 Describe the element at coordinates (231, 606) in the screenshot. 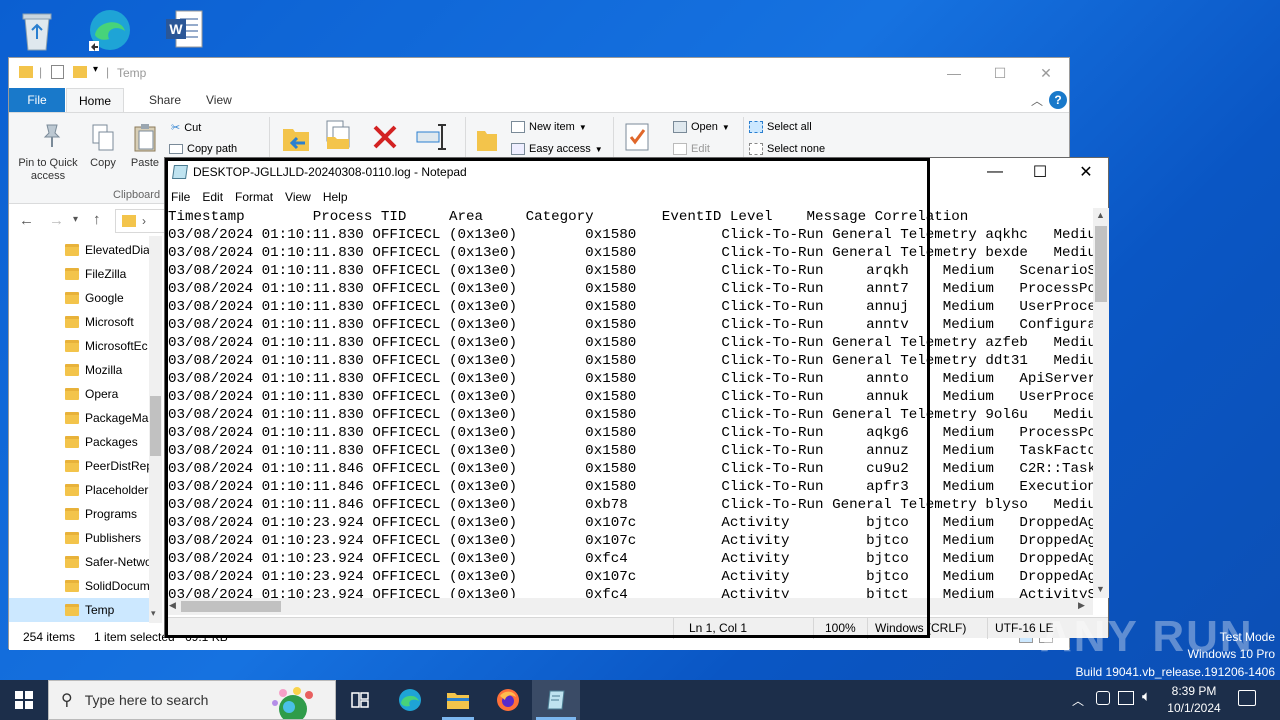

I see `horizontal-scroll-thumb` at that location.